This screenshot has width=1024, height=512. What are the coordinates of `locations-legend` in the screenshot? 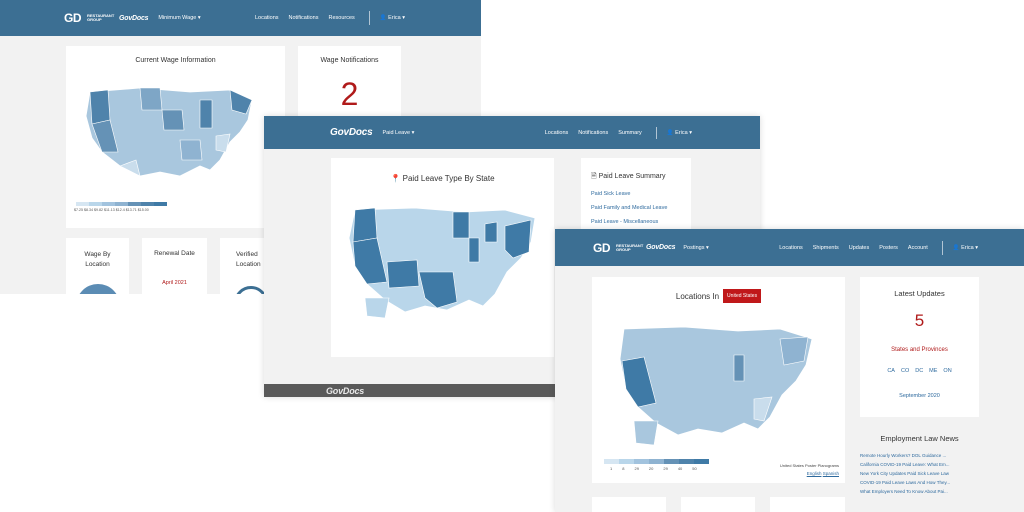 It's located at (656, 461).